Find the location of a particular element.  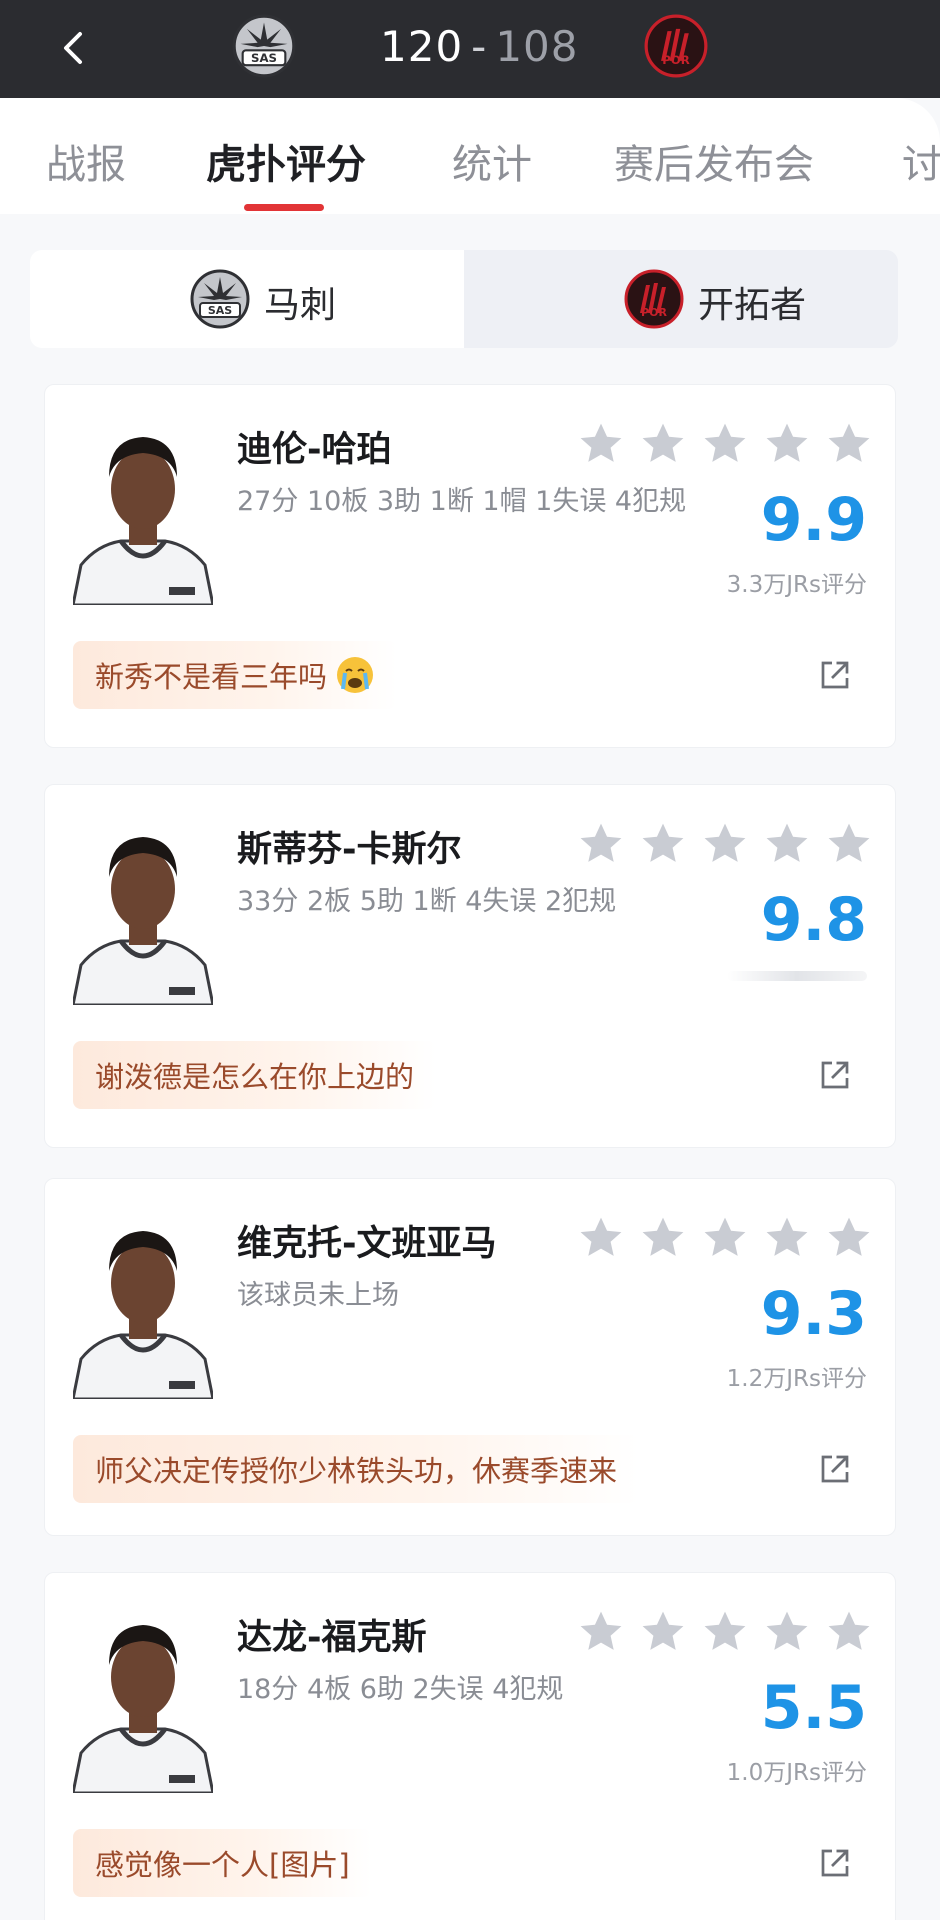

top-comment: 感觉像一个人[图片] is located at coordinates (222, 1863).